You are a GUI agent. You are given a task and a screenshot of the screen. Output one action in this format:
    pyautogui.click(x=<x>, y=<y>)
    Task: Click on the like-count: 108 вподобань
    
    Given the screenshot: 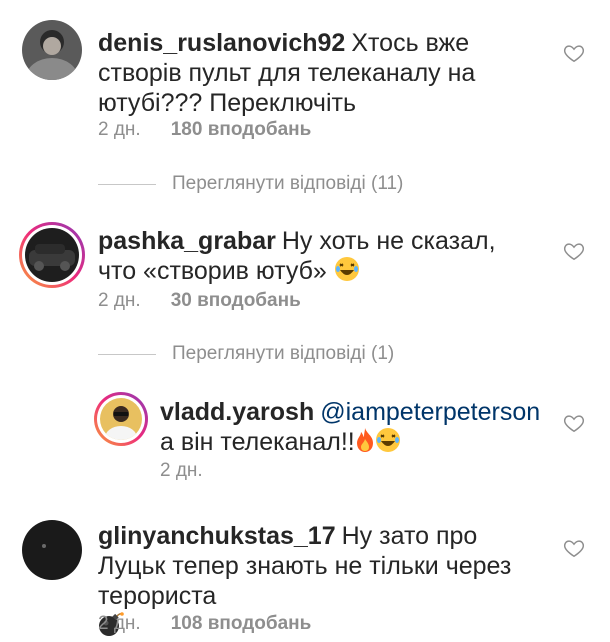 What is the action you would take?
    pyautogui.click(x=241, y=623)
    